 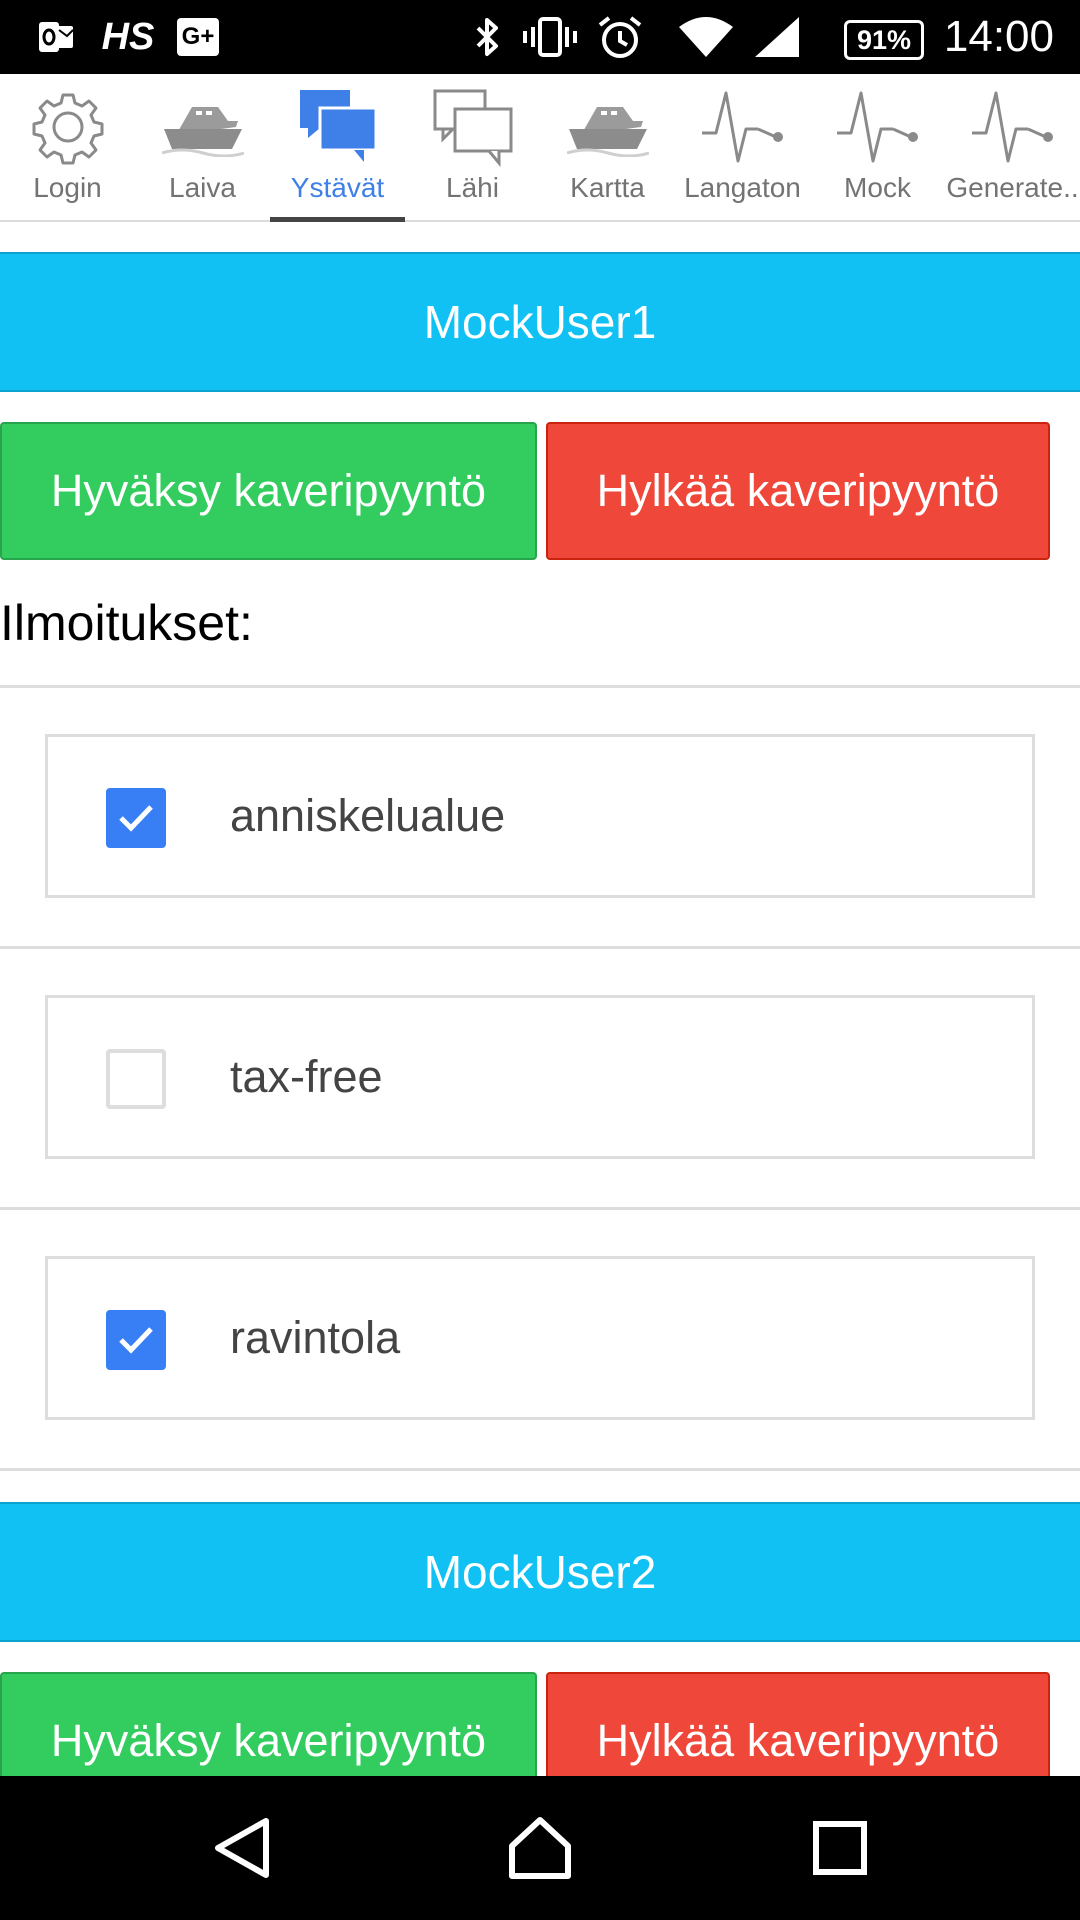 I want to click on tab-label: Lähi, so click(x=472, y=187).